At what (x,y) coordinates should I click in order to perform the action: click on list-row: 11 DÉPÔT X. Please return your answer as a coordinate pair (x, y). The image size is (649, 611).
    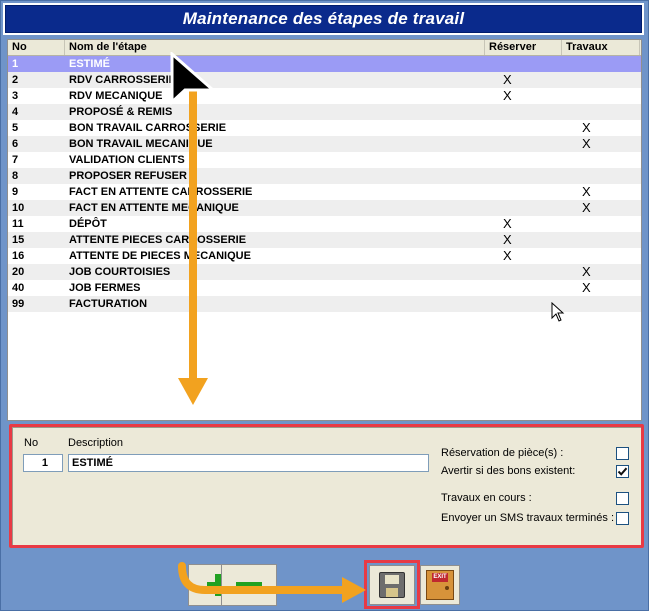
    Looking at the image, I should click on (324, 224).